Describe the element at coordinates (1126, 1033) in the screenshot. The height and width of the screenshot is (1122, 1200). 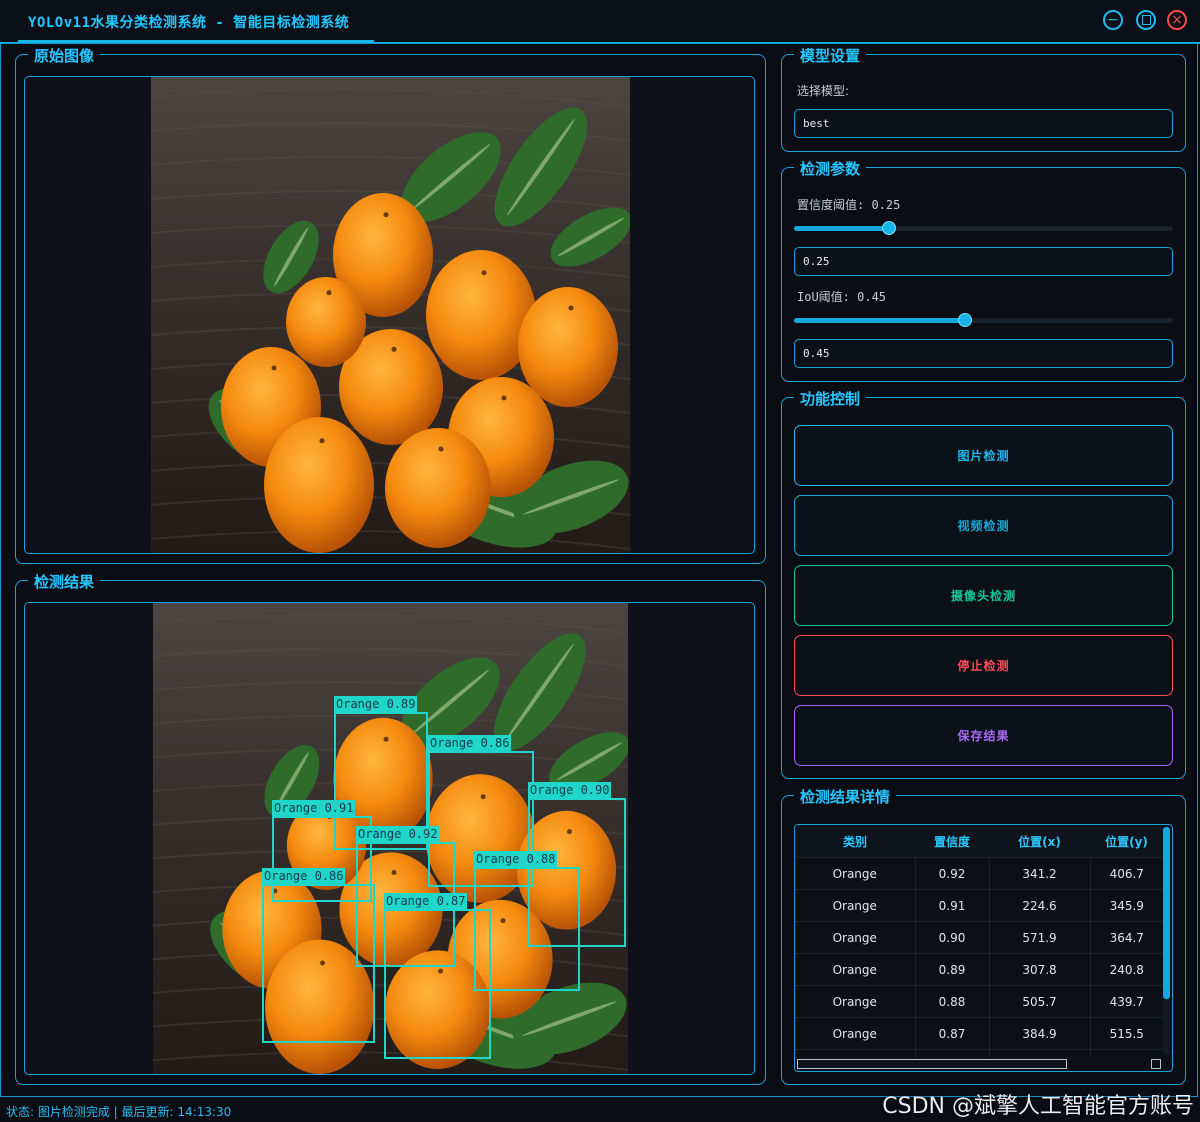
I see `table-cell: 515.5` at that location.